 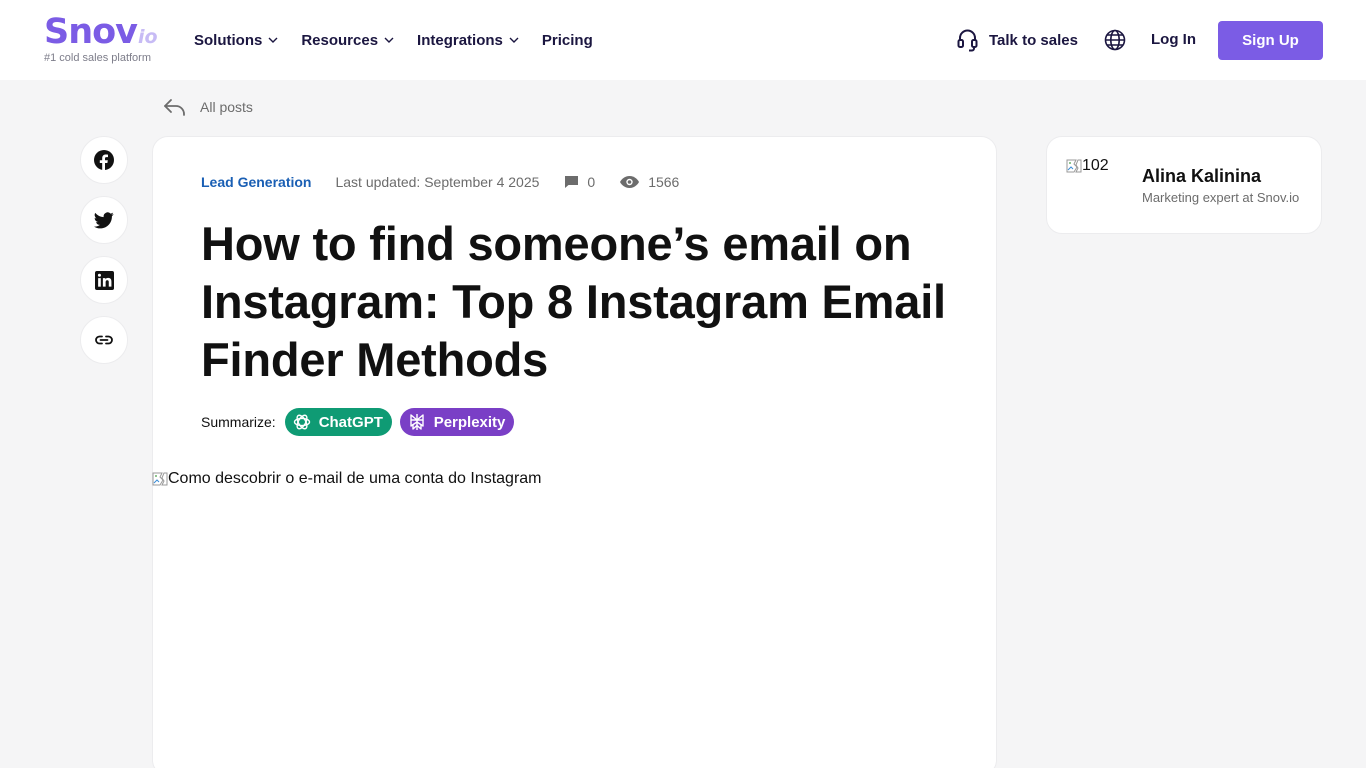 I want to click on signup-button: Sign Up, so click(x=1270, y=40).